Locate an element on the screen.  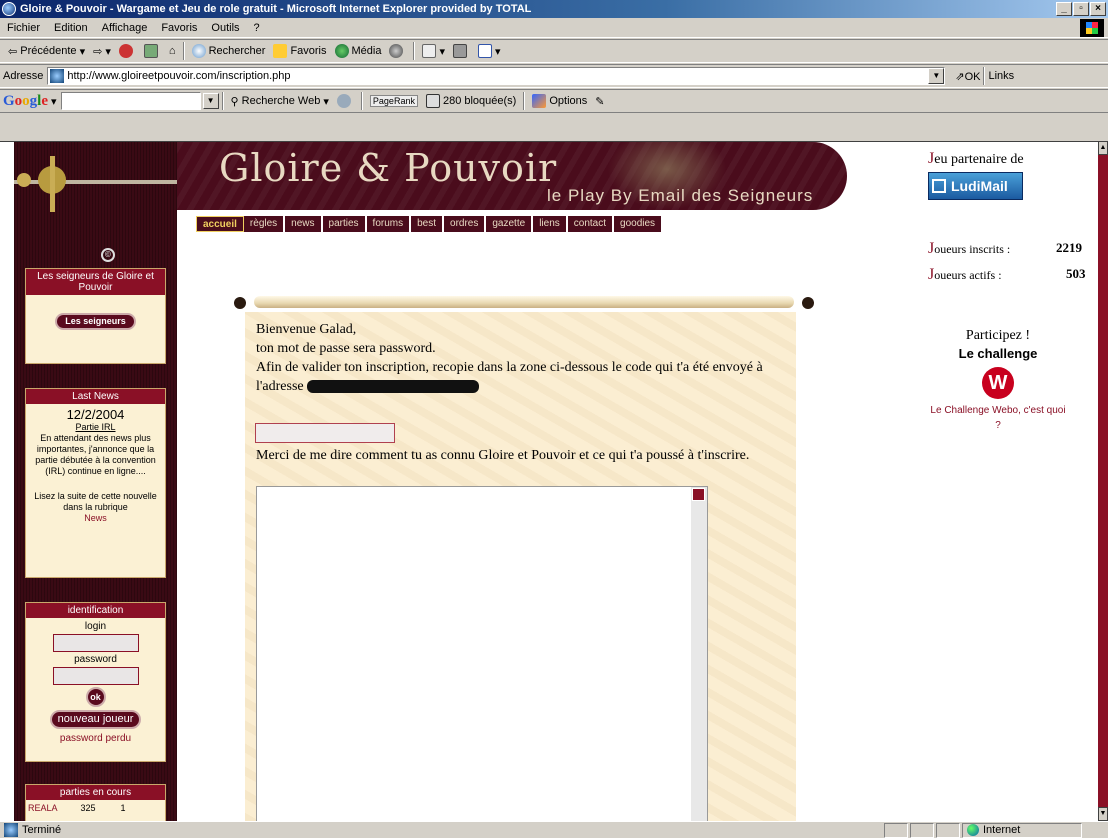
stat-actifs: Joueurs actifs : 503 is located at coordinates (1007, 274).